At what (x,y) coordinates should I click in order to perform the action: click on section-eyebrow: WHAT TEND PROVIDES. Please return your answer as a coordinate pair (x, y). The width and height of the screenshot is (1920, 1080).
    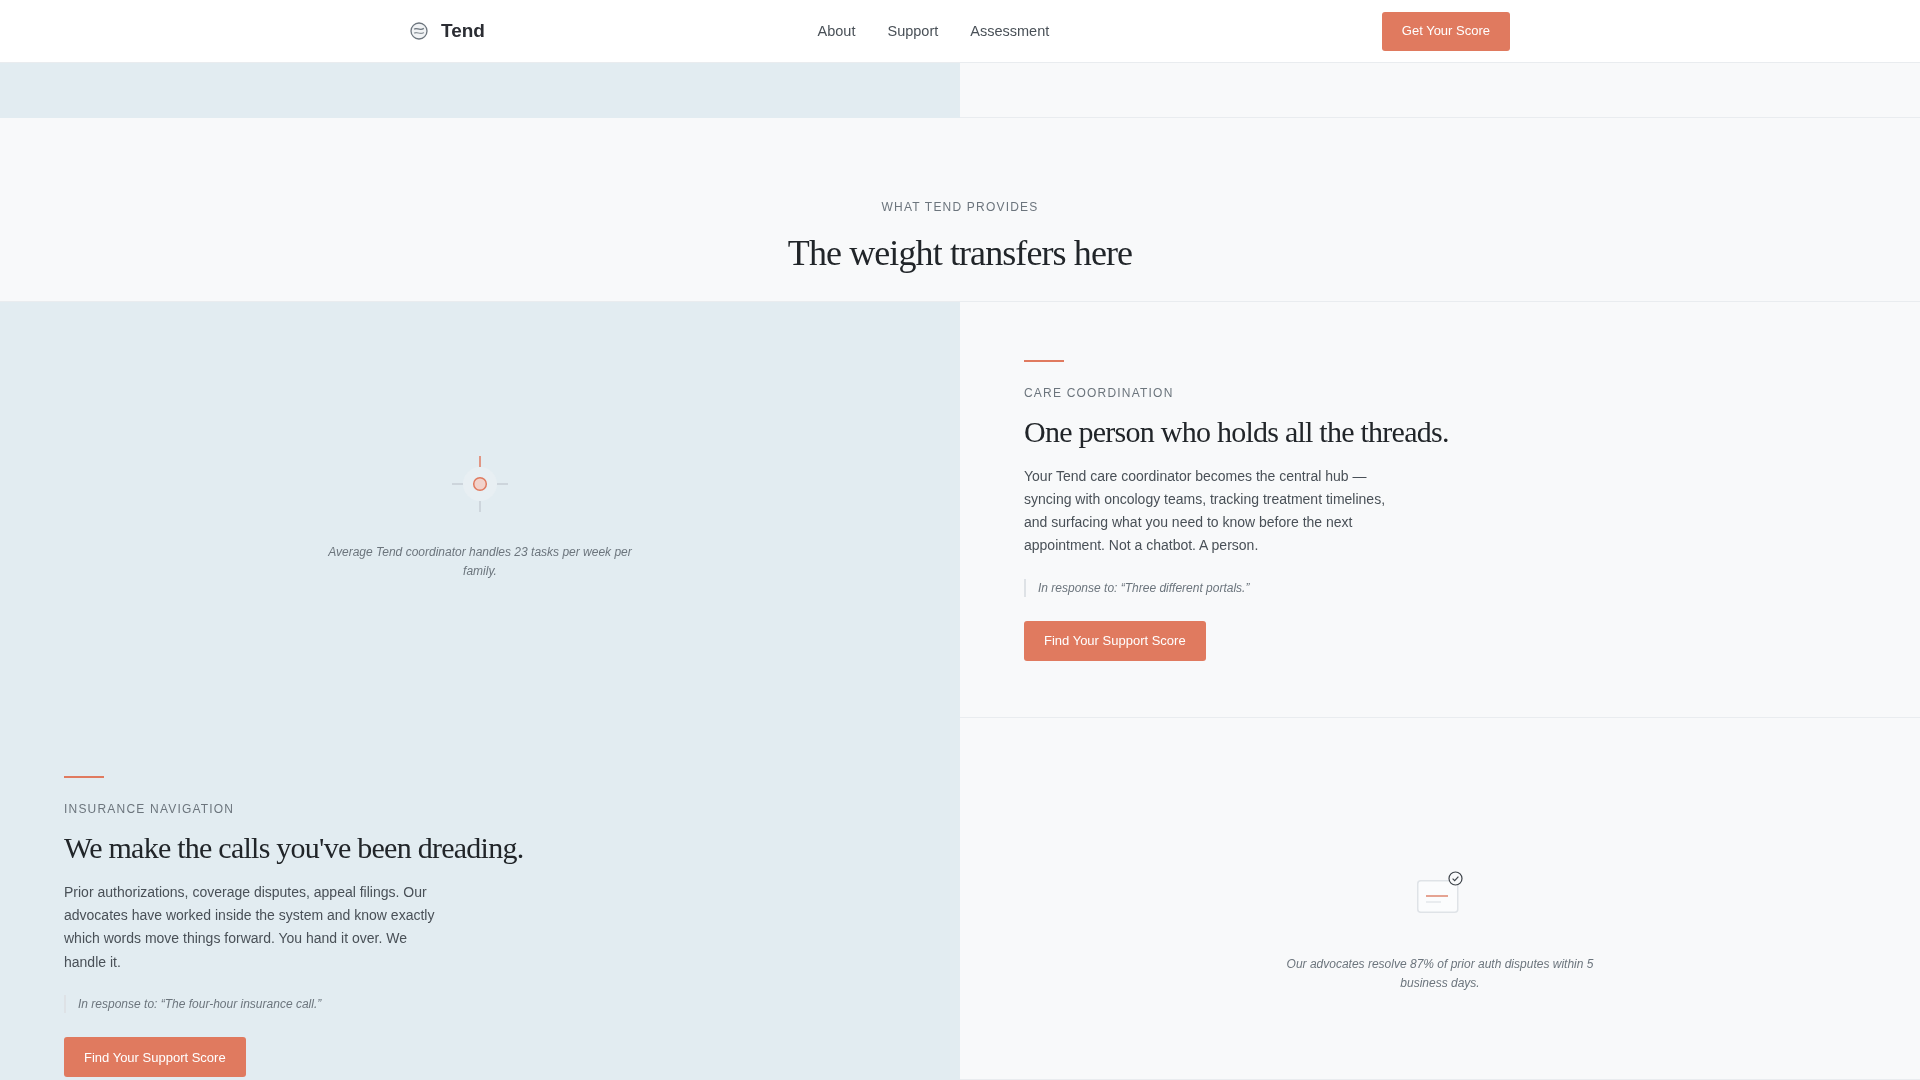
    Looking at the image, I should click on (960, 207).